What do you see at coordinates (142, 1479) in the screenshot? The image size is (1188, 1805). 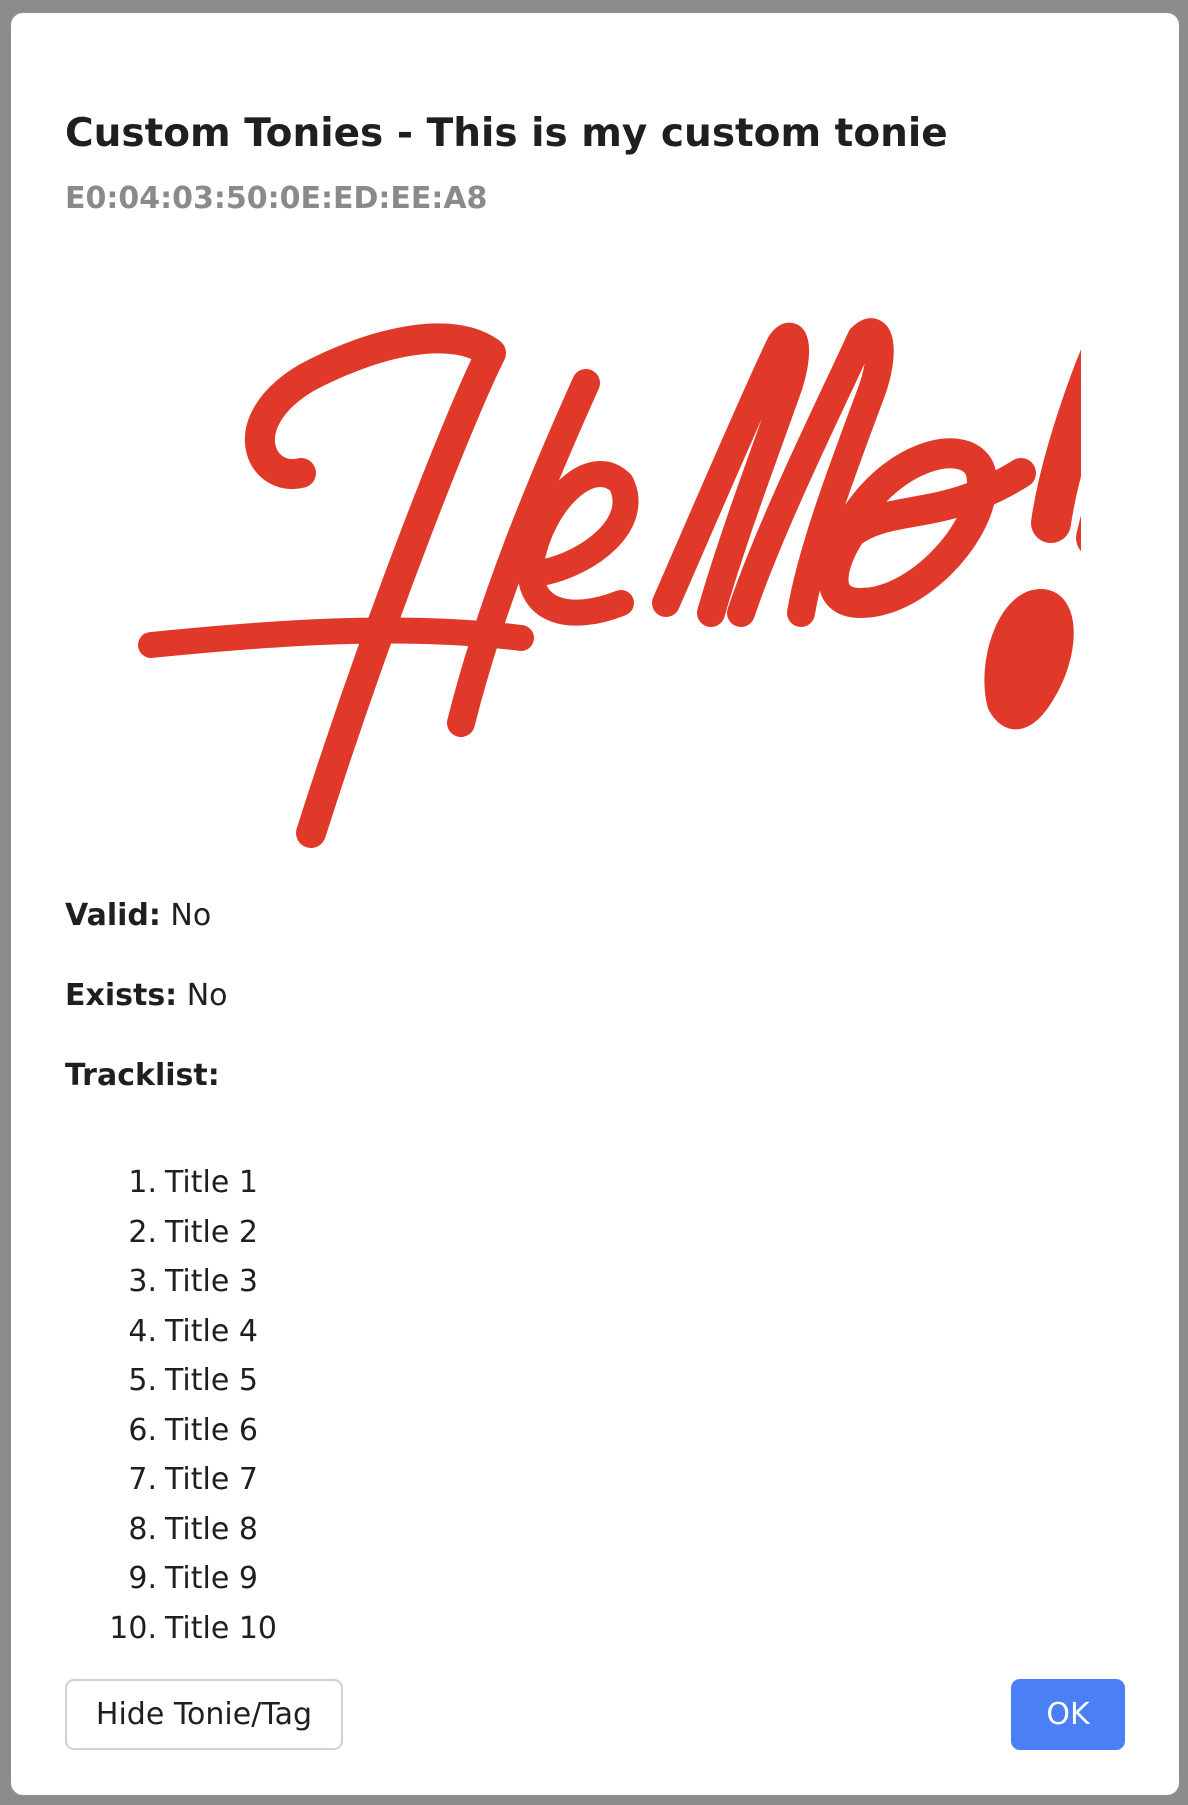 I see `track-number: 7.` at bounding box center [142, 1479].